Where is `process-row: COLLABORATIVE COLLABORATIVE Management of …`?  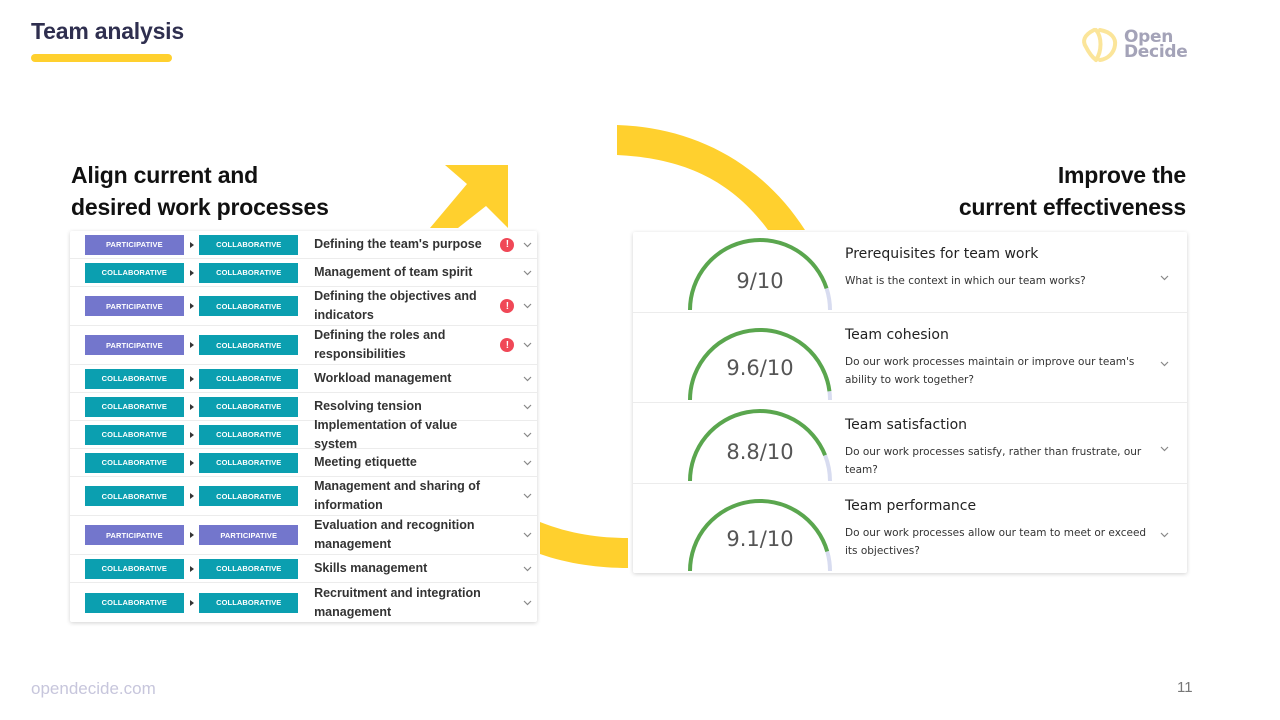 process-row: COLLABORATIVE COLLABORATIVE Management of … is located at coordinates (303, 273).